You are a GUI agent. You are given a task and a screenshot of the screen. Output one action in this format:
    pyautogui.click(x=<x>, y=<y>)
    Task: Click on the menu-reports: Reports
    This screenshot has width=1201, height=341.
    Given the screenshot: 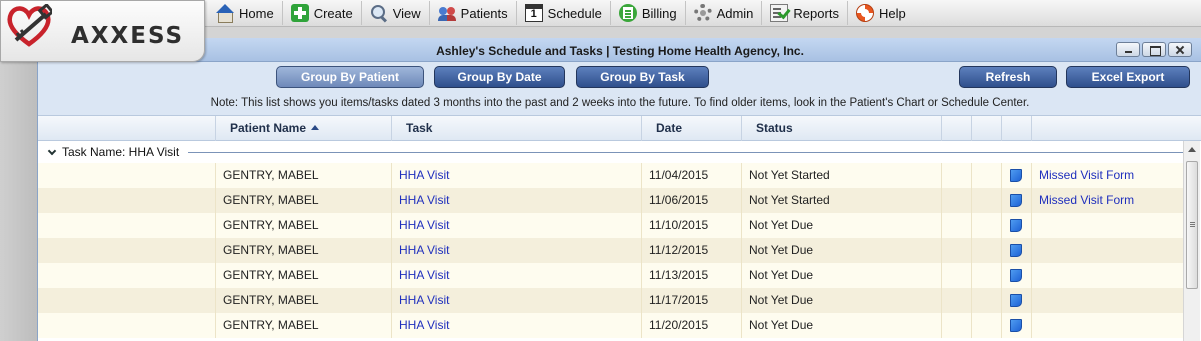 What is the action you would take?
    pyautogui.click(x=805, y=13)
    